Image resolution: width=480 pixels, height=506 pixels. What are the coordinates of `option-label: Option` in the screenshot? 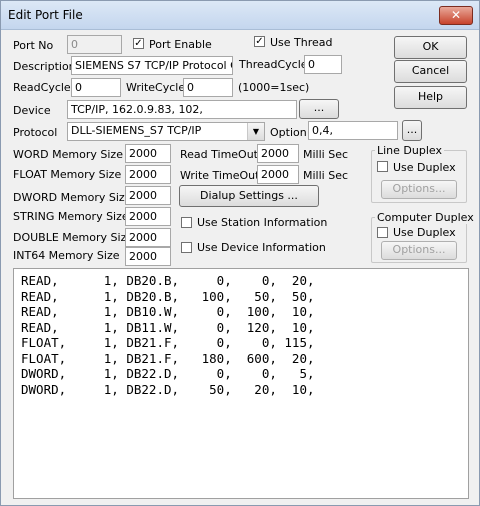 It's located at (288, 132).